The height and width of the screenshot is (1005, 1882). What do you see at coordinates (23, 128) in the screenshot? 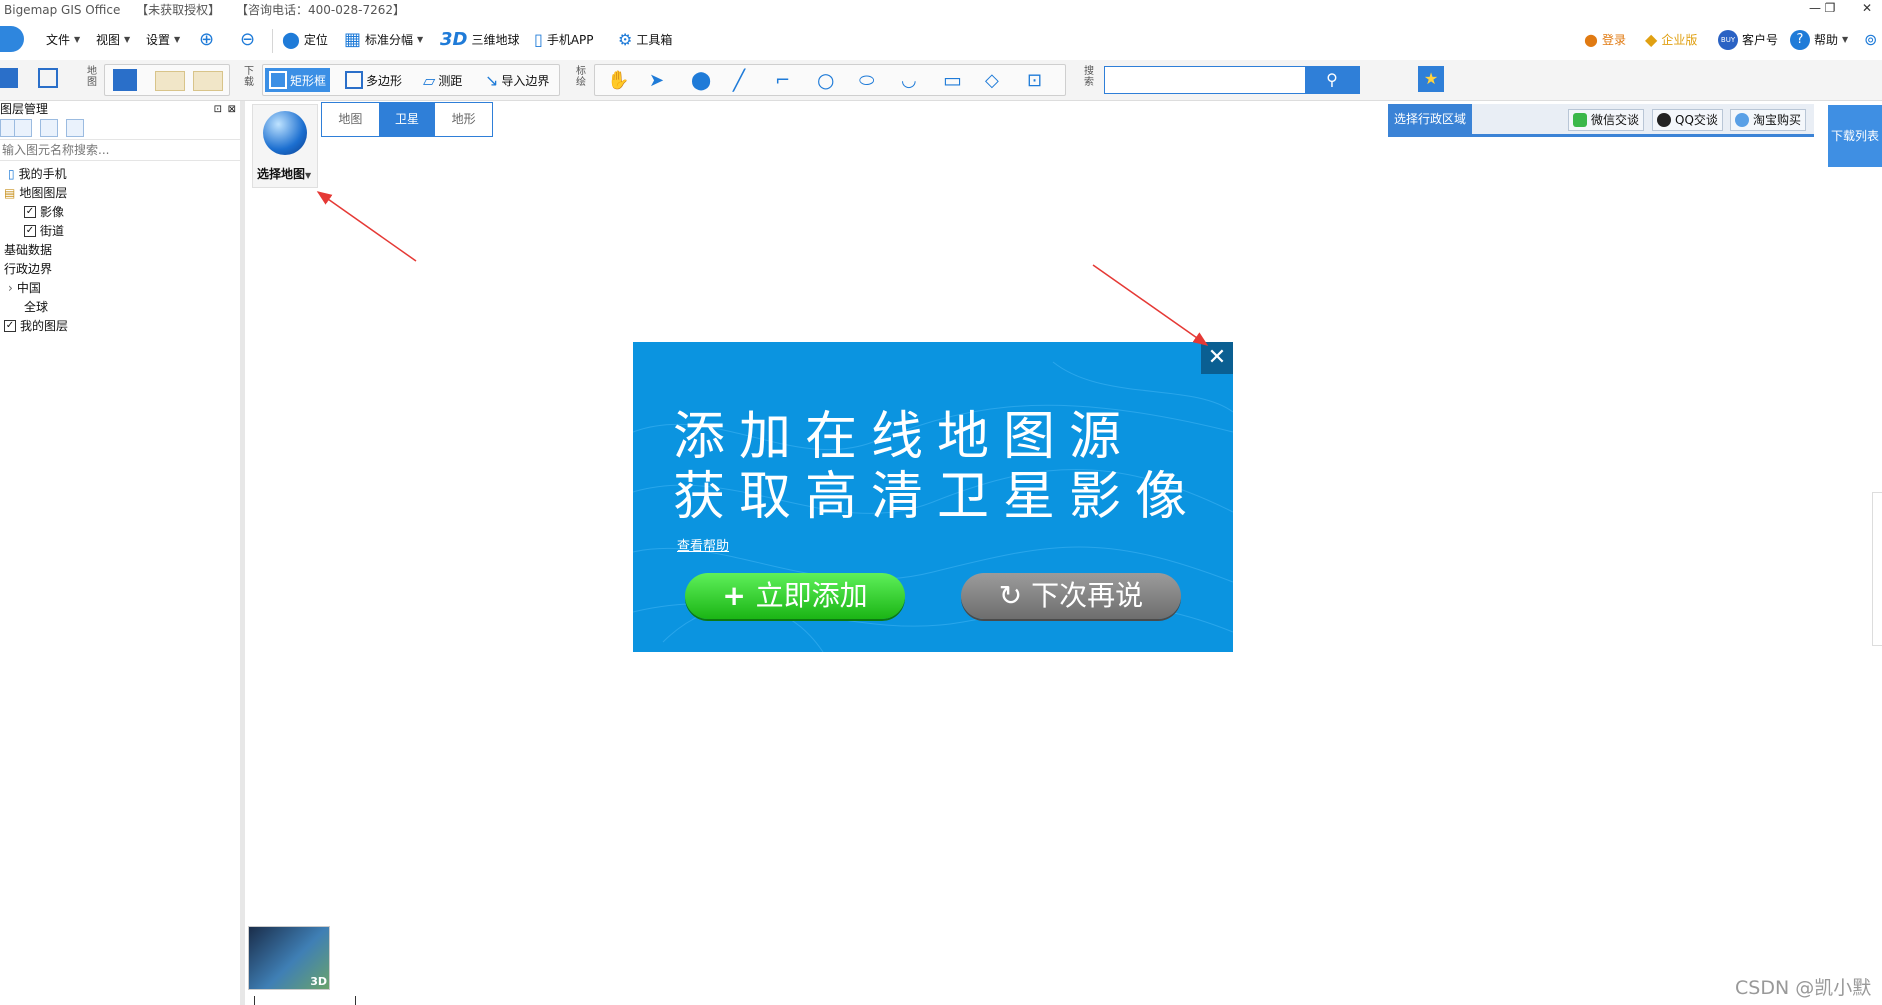
I see `save-layer-icon` at bounding box center [23, 128].